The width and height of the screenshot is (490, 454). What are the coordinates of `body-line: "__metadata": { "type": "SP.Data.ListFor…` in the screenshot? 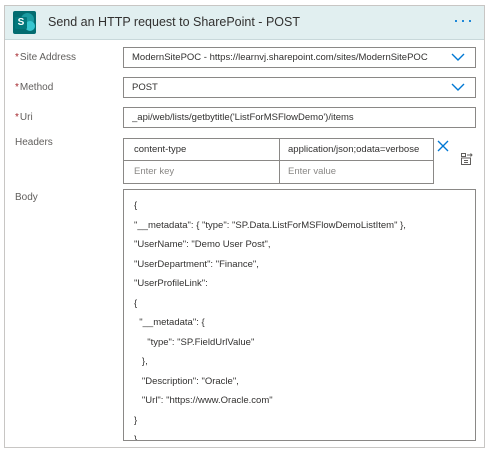 It's located at (270, 225).